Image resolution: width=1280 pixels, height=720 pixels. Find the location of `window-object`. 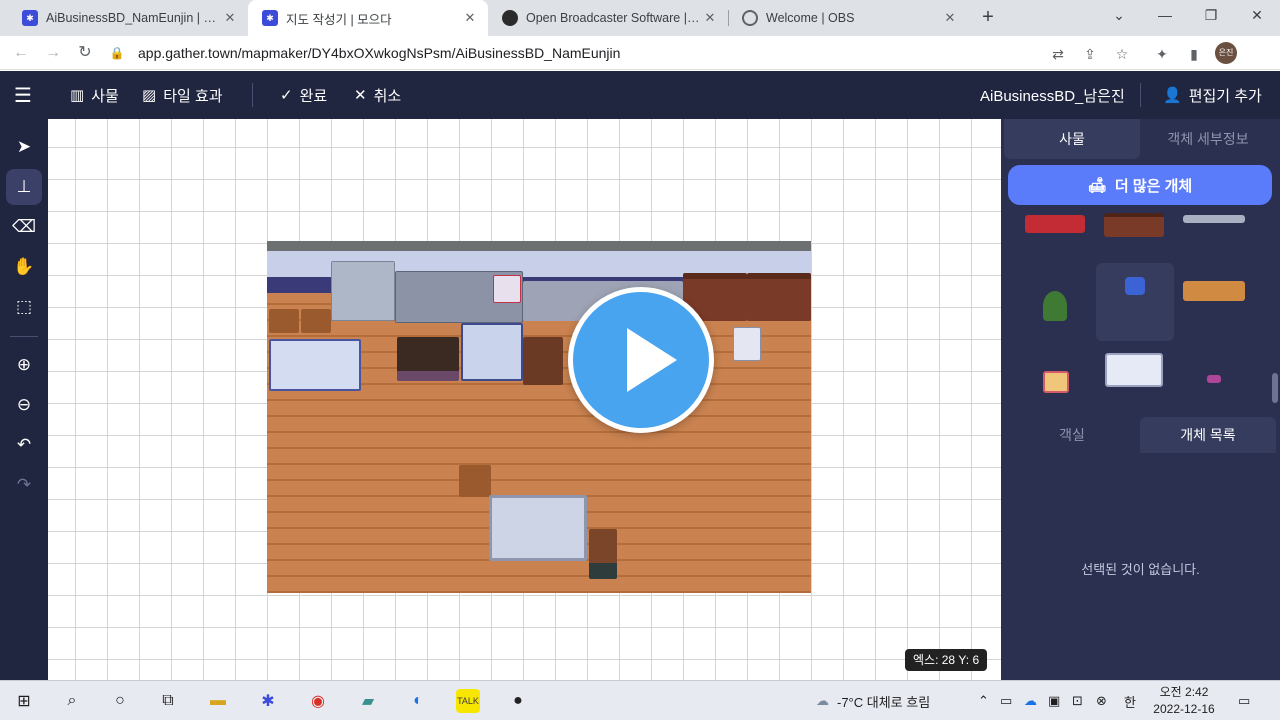

window-object is located at coordinates (747, 344).